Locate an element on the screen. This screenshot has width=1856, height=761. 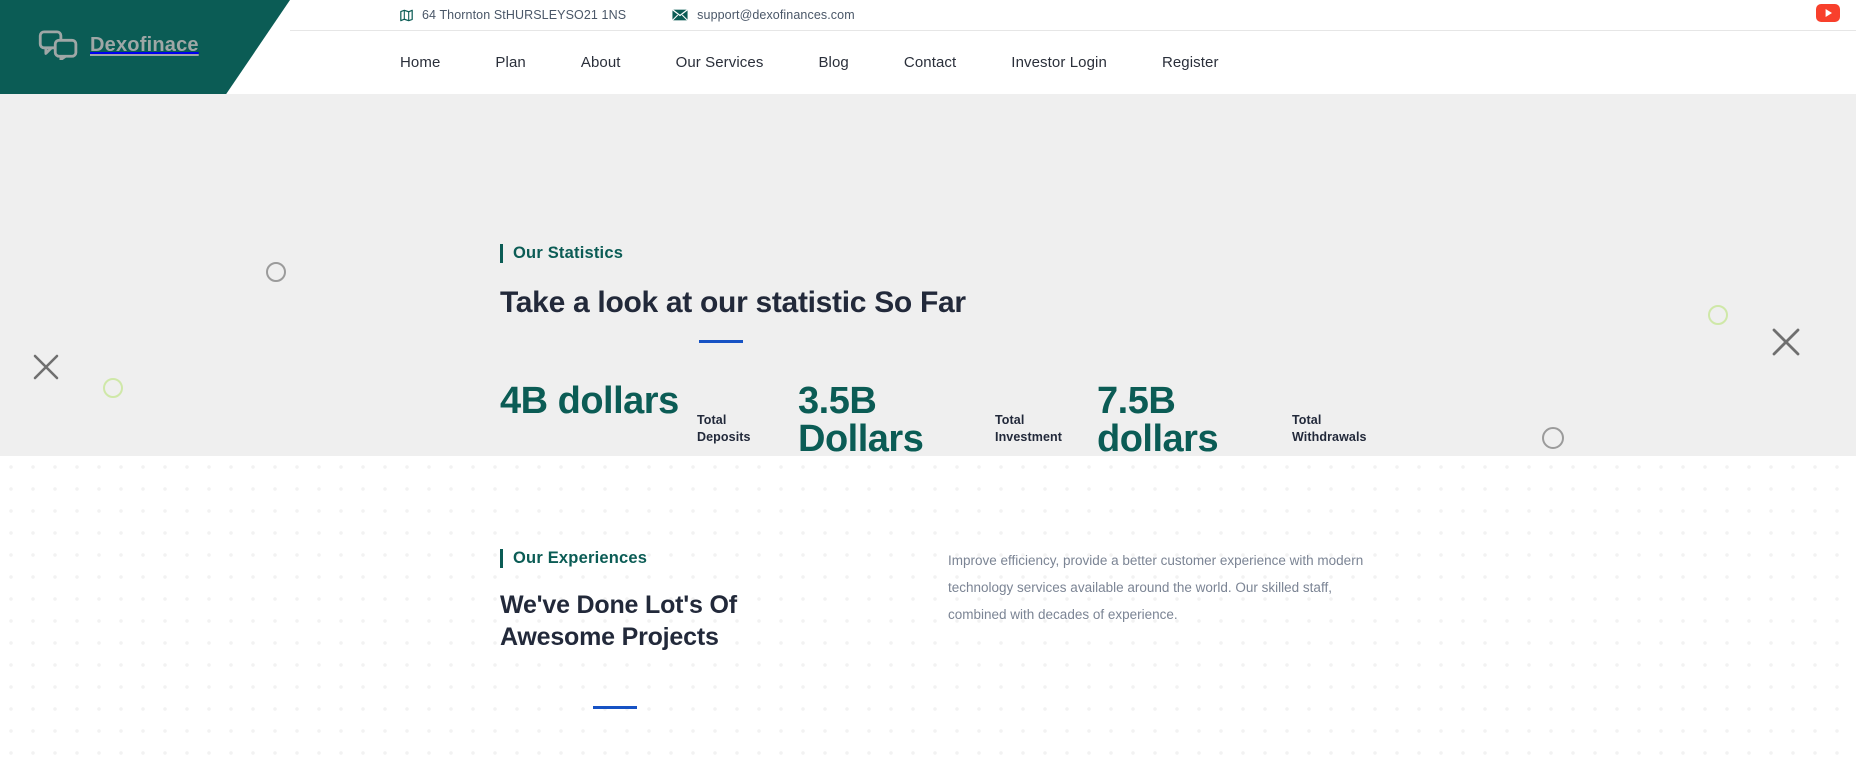
nav-item-home: Home is located at coordinates (420, 62).